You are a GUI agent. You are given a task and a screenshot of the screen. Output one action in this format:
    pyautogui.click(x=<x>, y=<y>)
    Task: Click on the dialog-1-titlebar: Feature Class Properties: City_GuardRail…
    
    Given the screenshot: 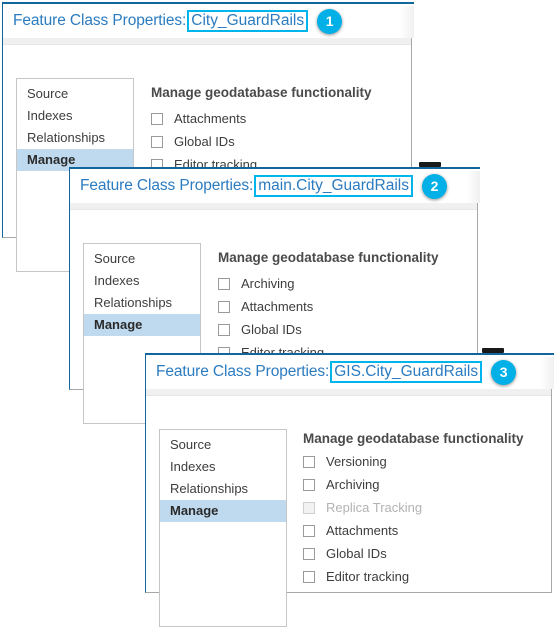 What is the action you would take?
    pyautogui.click(x=208, y=20)
    